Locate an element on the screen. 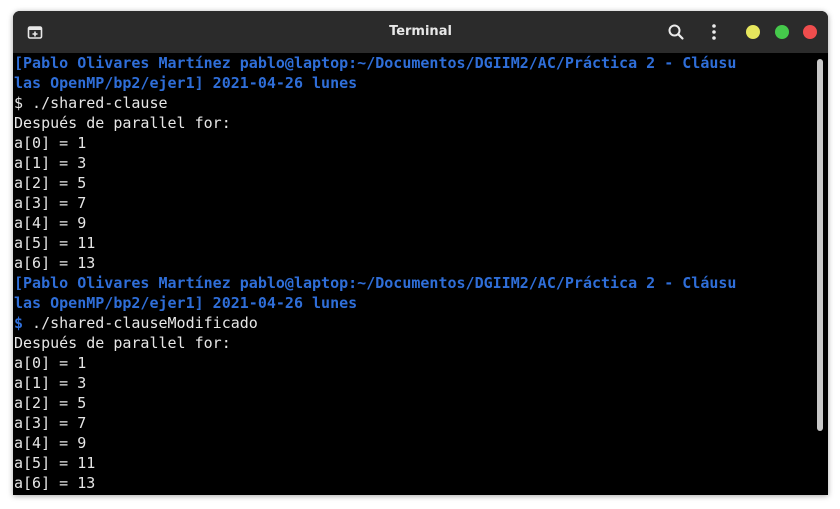  command-line: $ ./shared-clause is located at coordinates (413, 103).